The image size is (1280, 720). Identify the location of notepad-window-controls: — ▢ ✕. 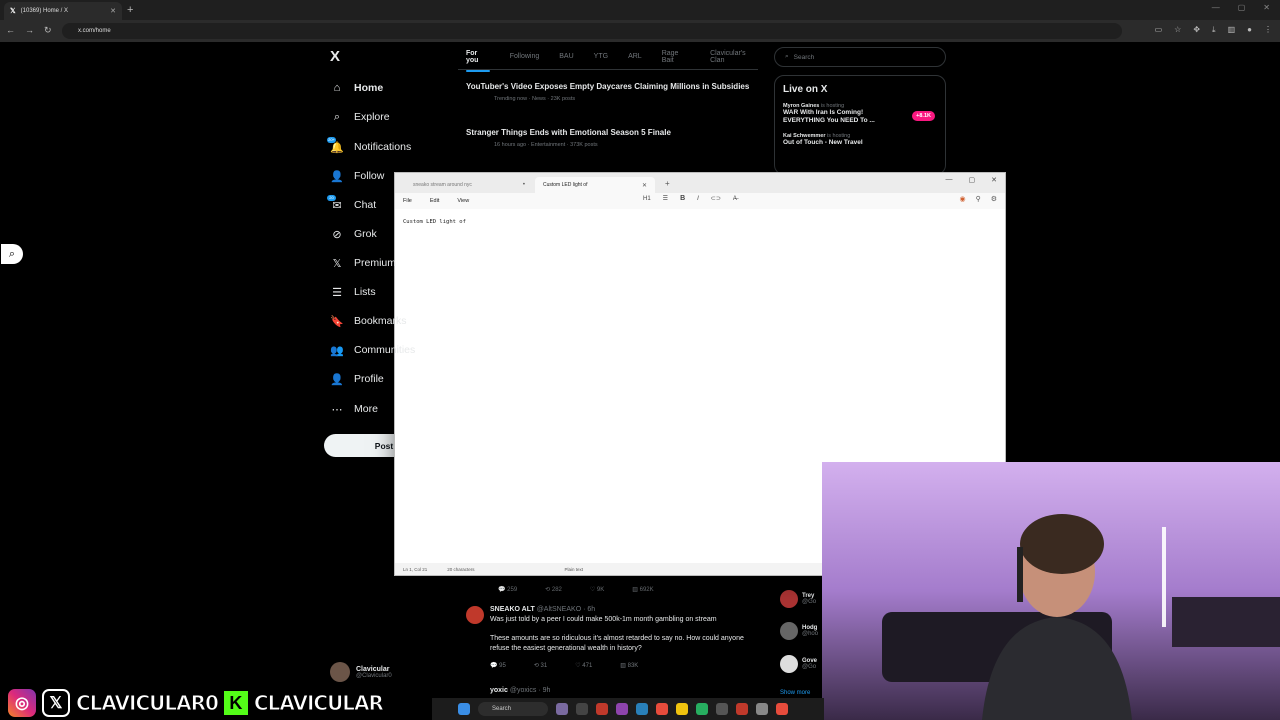
(972, 180).